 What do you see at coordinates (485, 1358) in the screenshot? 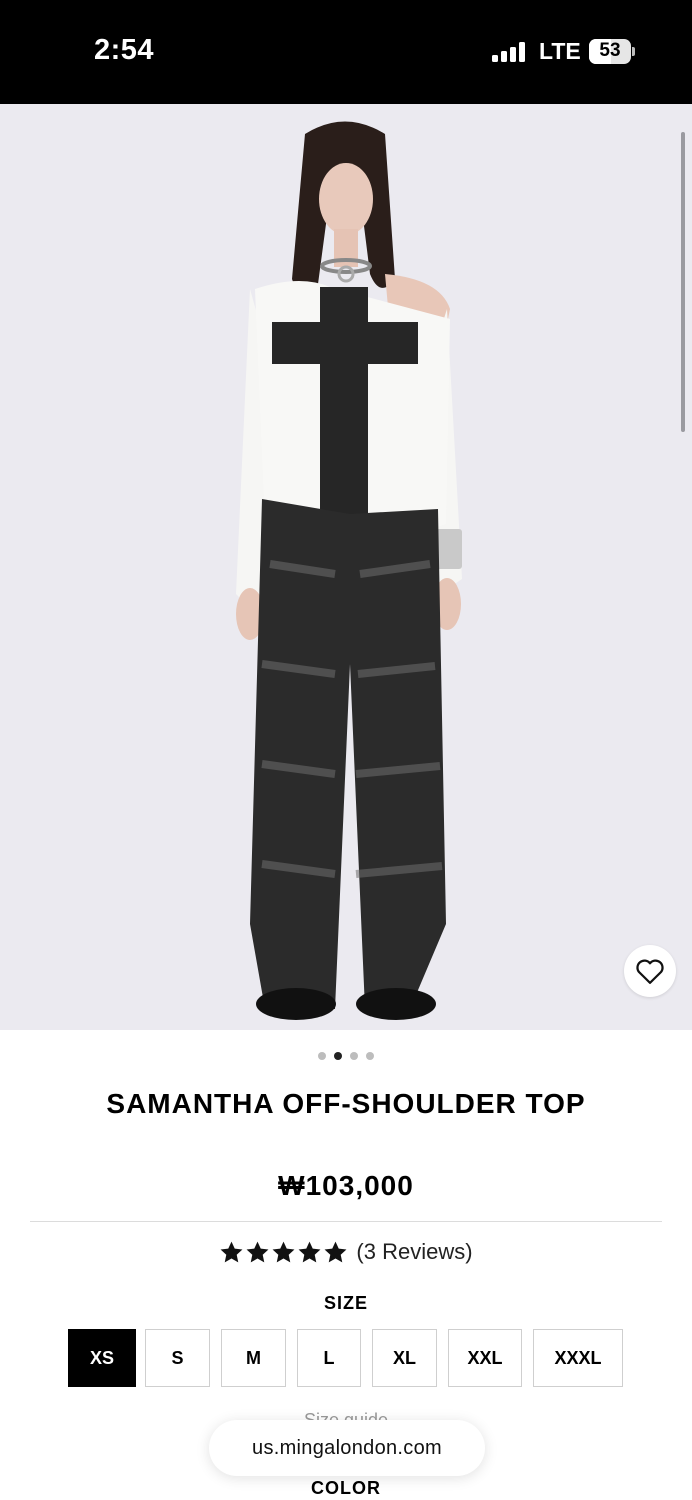
I see `size-option-xxl: XXL` at bounding box center [485, 1358].